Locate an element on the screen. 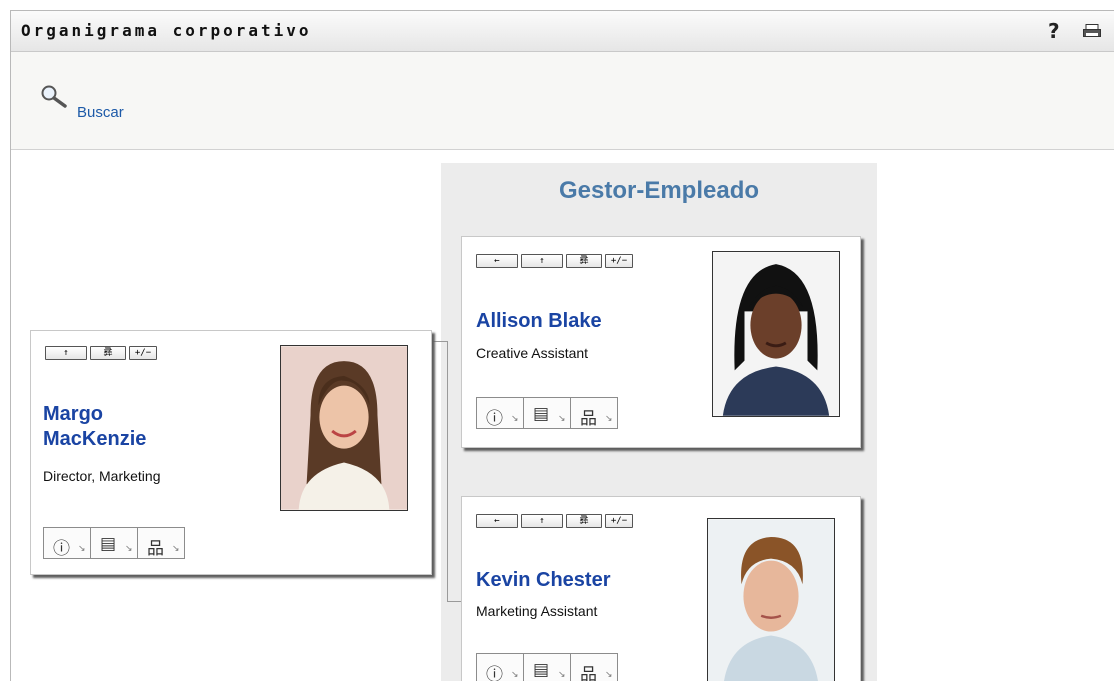 The width and height of the screenshot is (1114, 681). search-bar: Buscar is located at coordinates (562, 101).